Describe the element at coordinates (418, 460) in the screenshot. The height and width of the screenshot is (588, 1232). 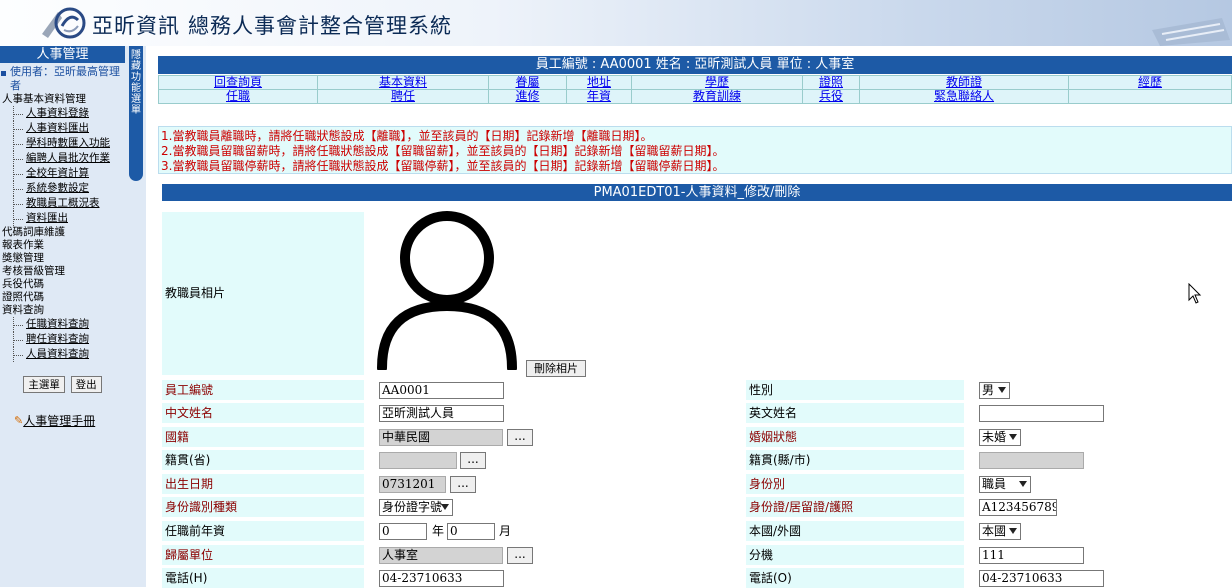
I see `origin-prov-input` at that location.